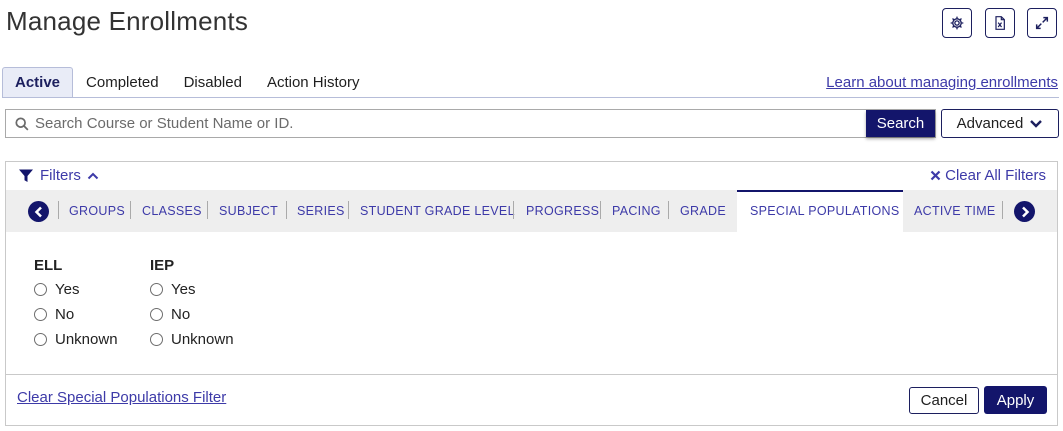  I want to click on expand-icon, so click(1042, 23).